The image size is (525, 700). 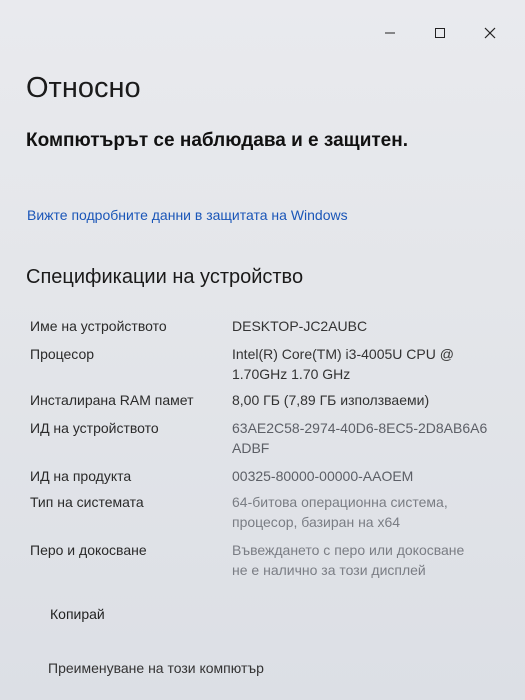 I want to click on spec-value-line1: Intel(R) Core(TM) i3-4005U CPU @, so click(x=343, y=354).